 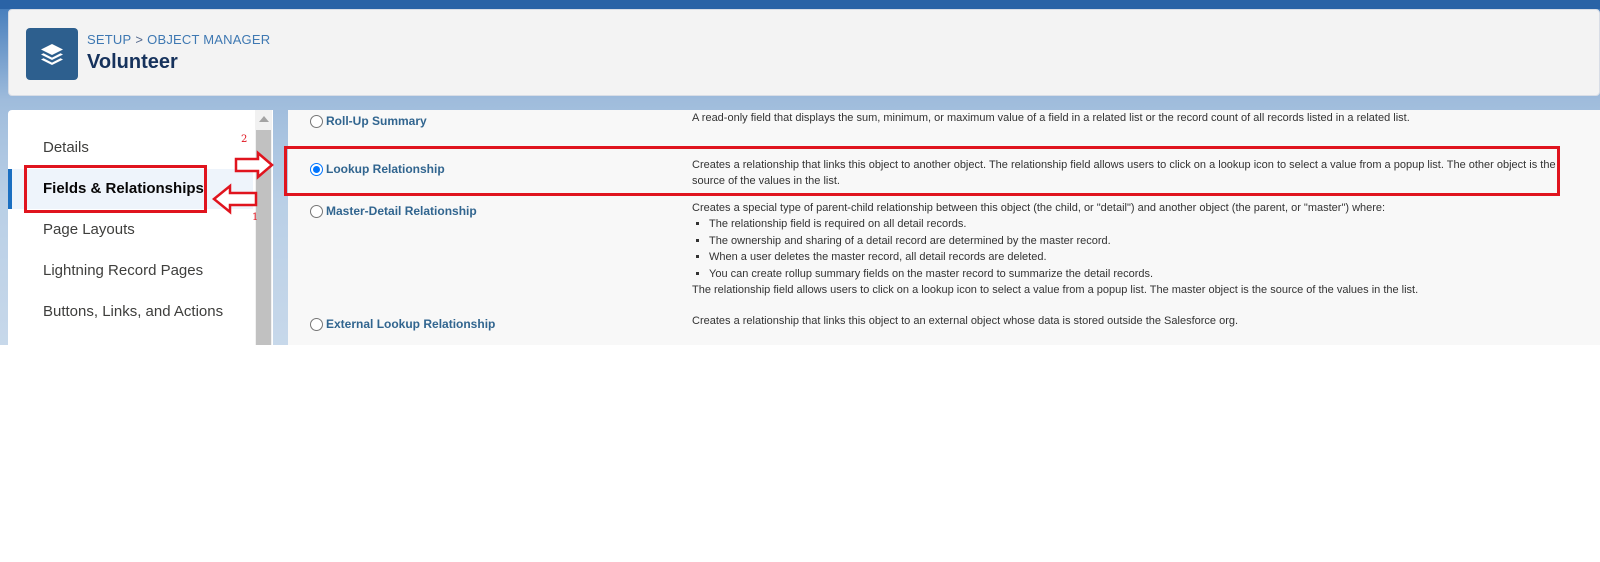 What do you see at coordinates (89, 229) in the screenshot?
I see `sidebar-item-label: Page Layouts` at bounding box center [89, 229].